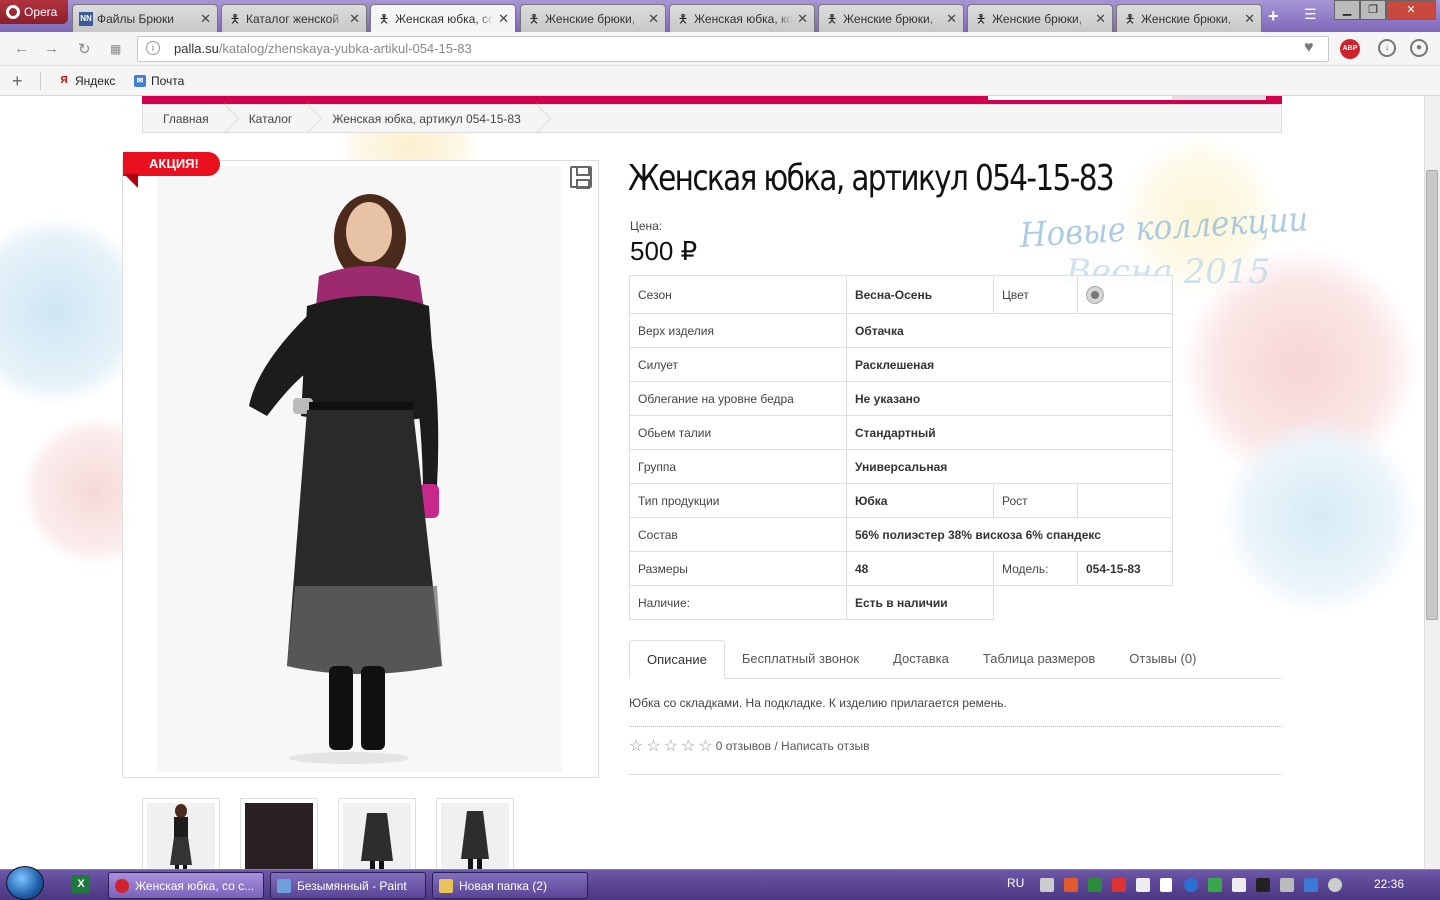  Describe the element at coordinates (1039, 659) in the screenshot. I see `tab-size-table: Таблица размеров` at that location.